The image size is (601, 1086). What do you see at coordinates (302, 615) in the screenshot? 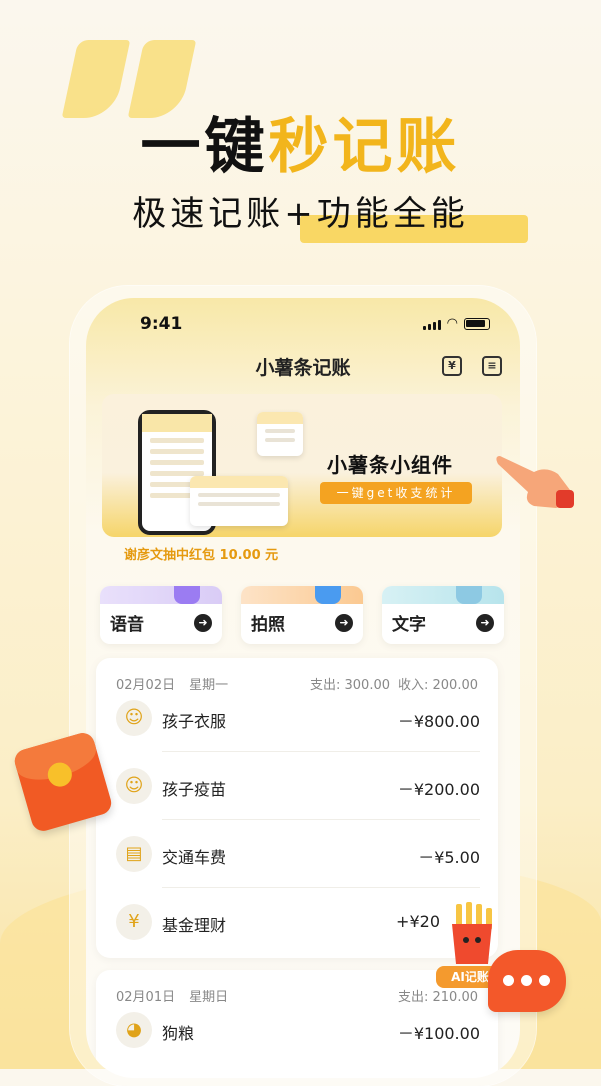
I see `photo-entry-button: 拍照 ➜` at bounding box center [302, 615].